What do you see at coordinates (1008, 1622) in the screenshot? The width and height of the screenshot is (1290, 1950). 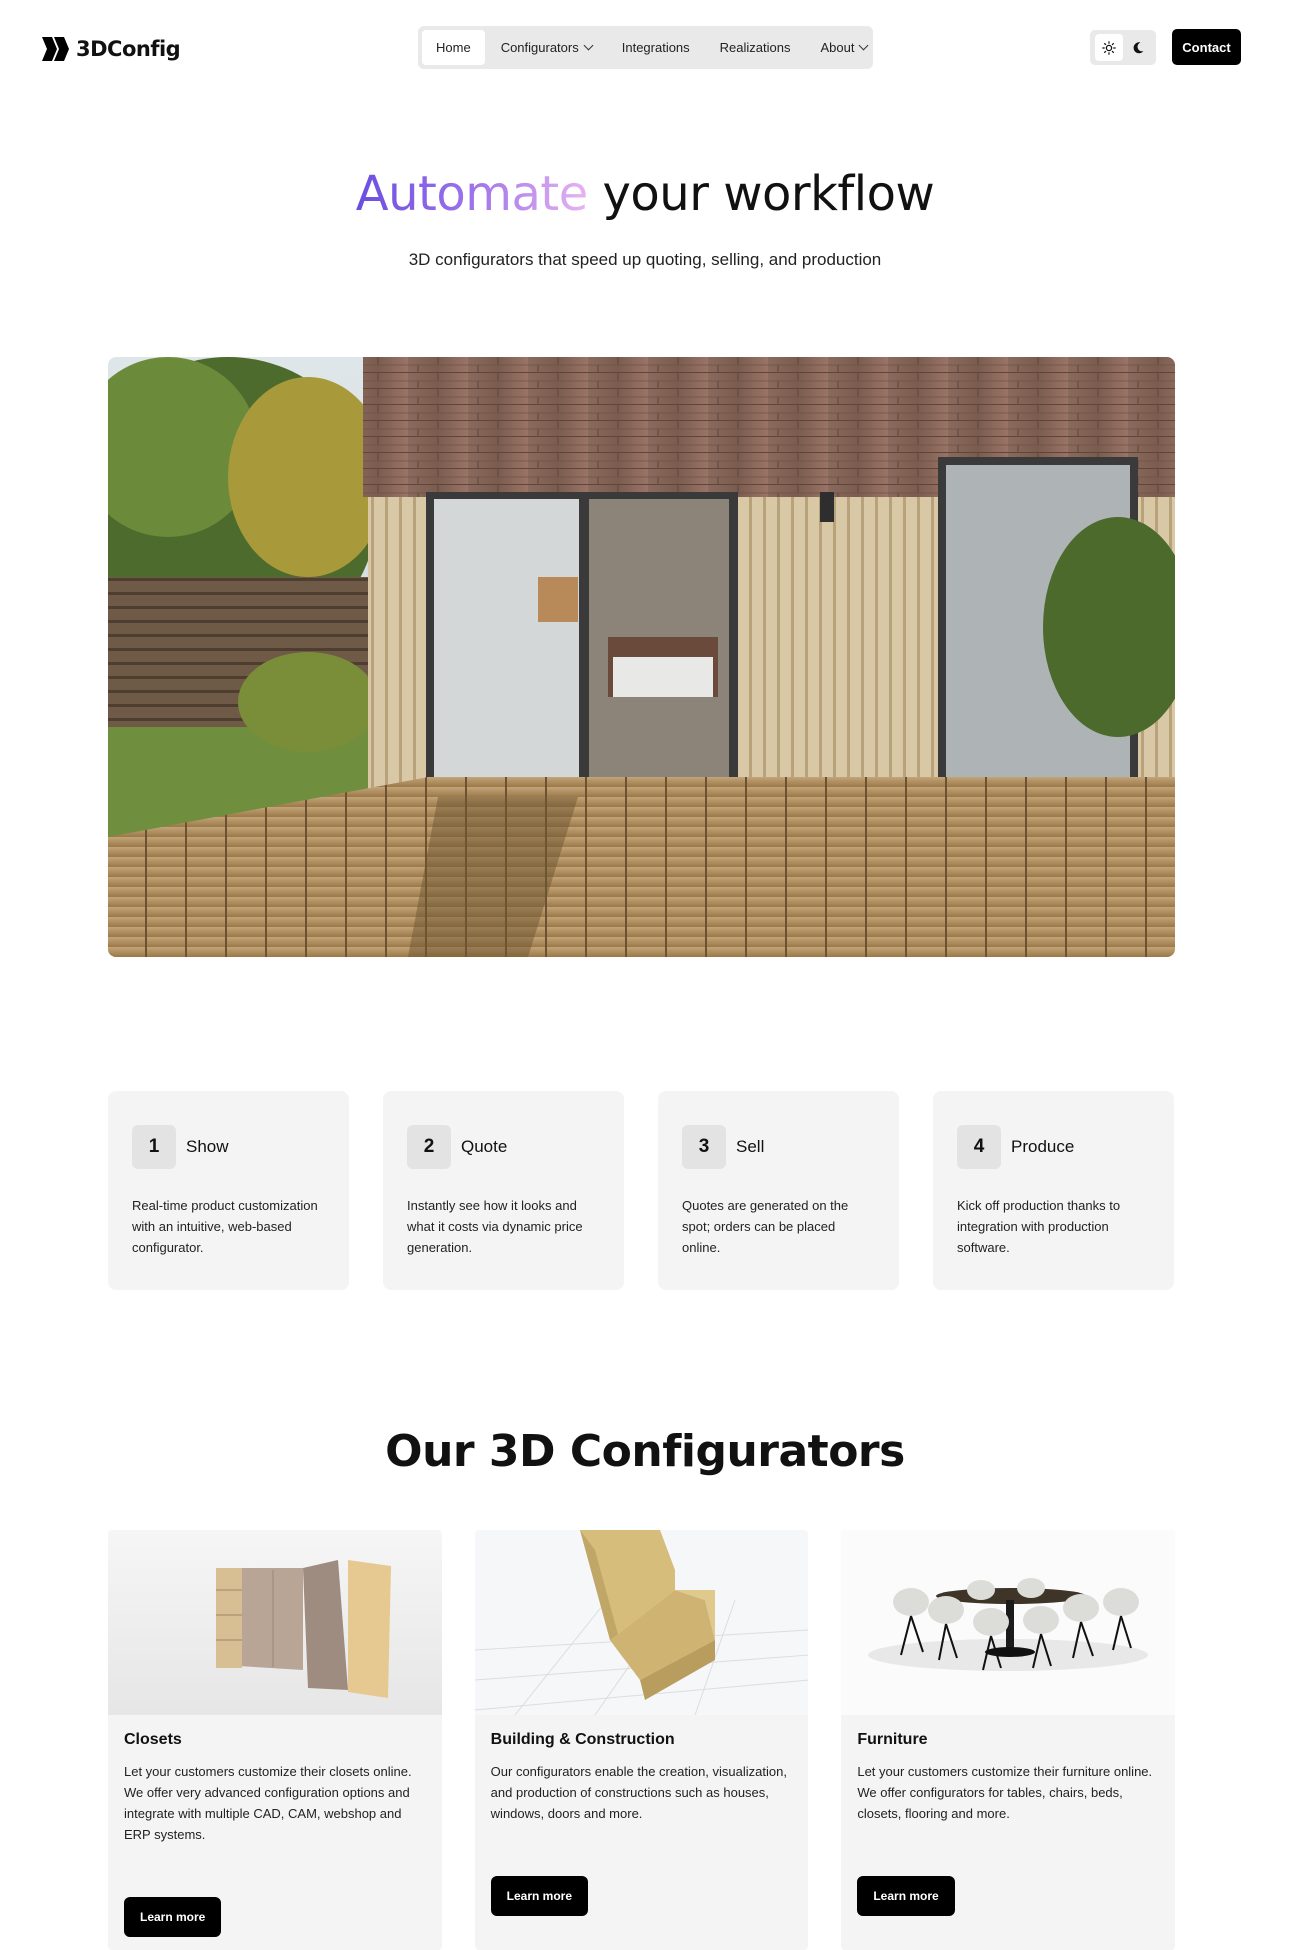 I see `furniture-image` at bounding box center [1008, 1622].